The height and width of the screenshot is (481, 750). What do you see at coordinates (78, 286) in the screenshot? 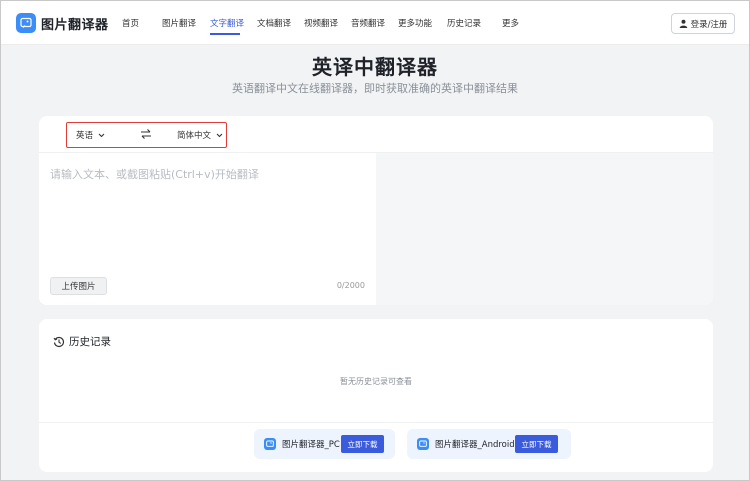
I see `upload-image-button: 上传图片` at bounding box center [78, 286].